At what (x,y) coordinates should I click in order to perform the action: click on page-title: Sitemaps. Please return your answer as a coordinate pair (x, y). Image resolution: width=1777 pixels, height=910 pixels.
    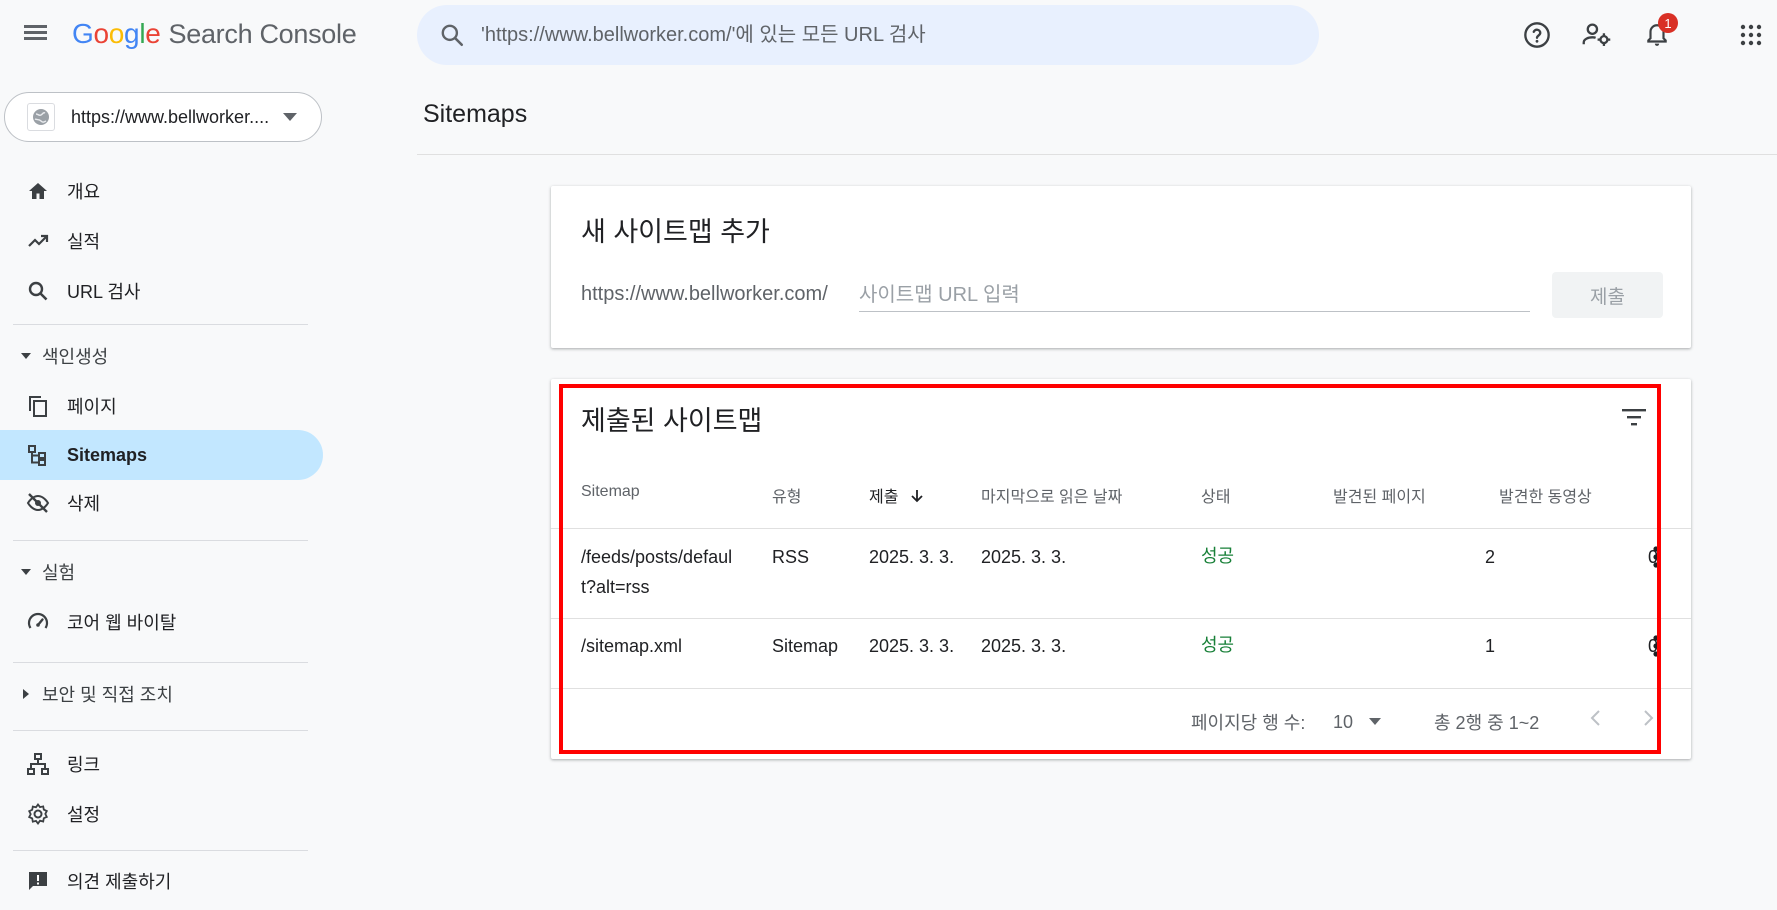
    Looking at the image, I should click on (475, 114).